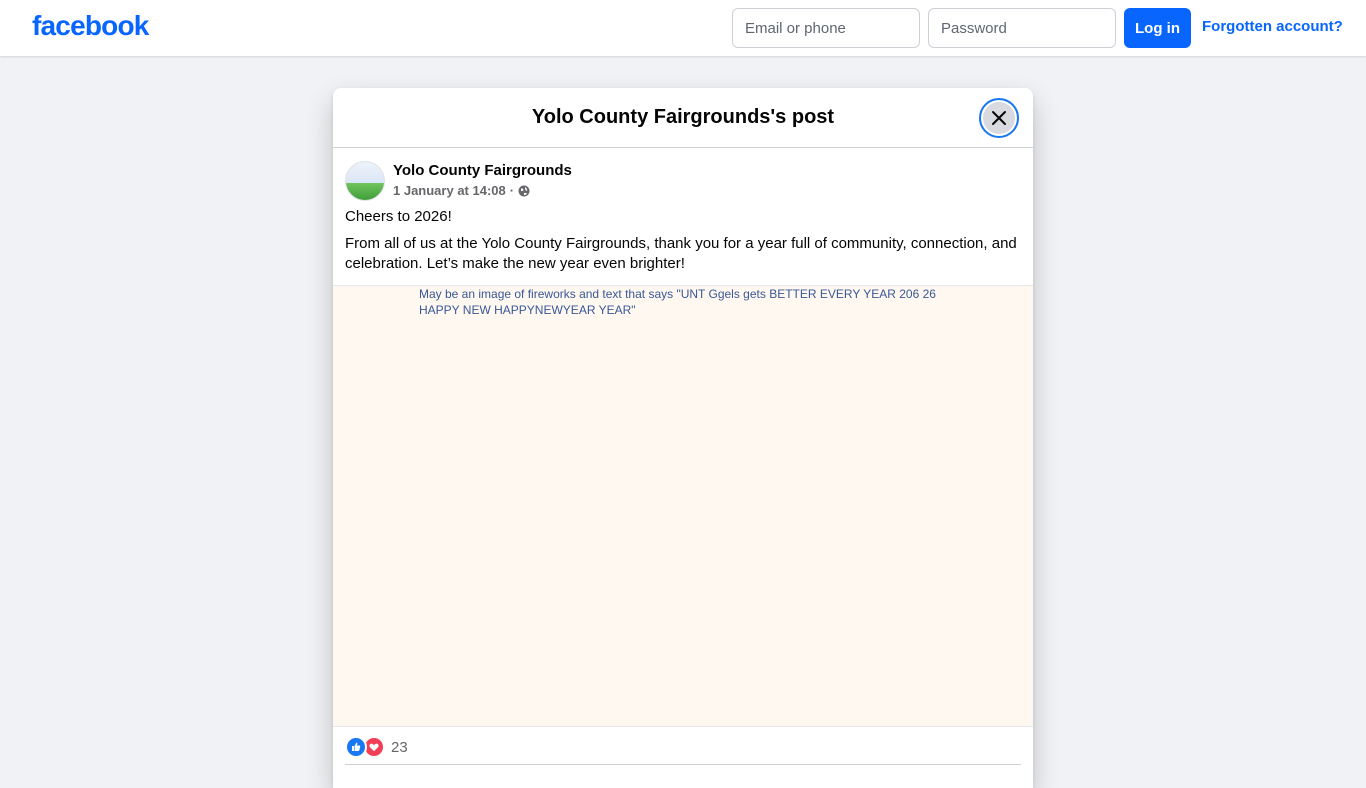 This screenshot has width=1366, height=788. Describe the element at coordinates (1157, 28) in the screenshot. I see `login-button: Log in` at that location.